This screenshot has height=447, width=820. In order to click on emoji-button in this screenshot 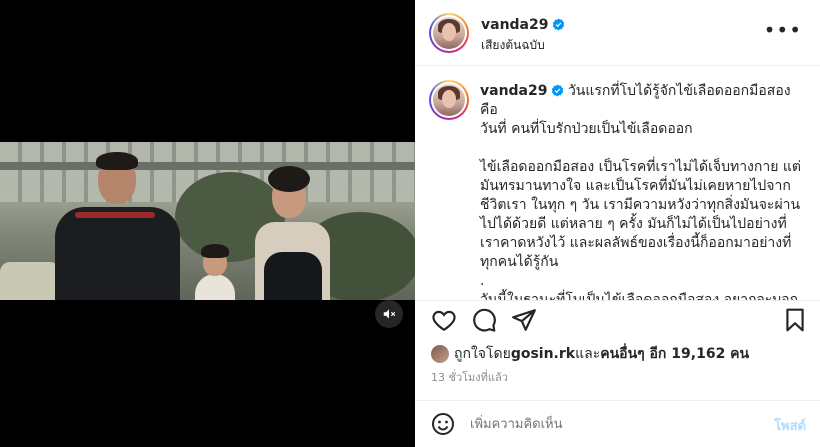, I will do `click(443, 424)`.